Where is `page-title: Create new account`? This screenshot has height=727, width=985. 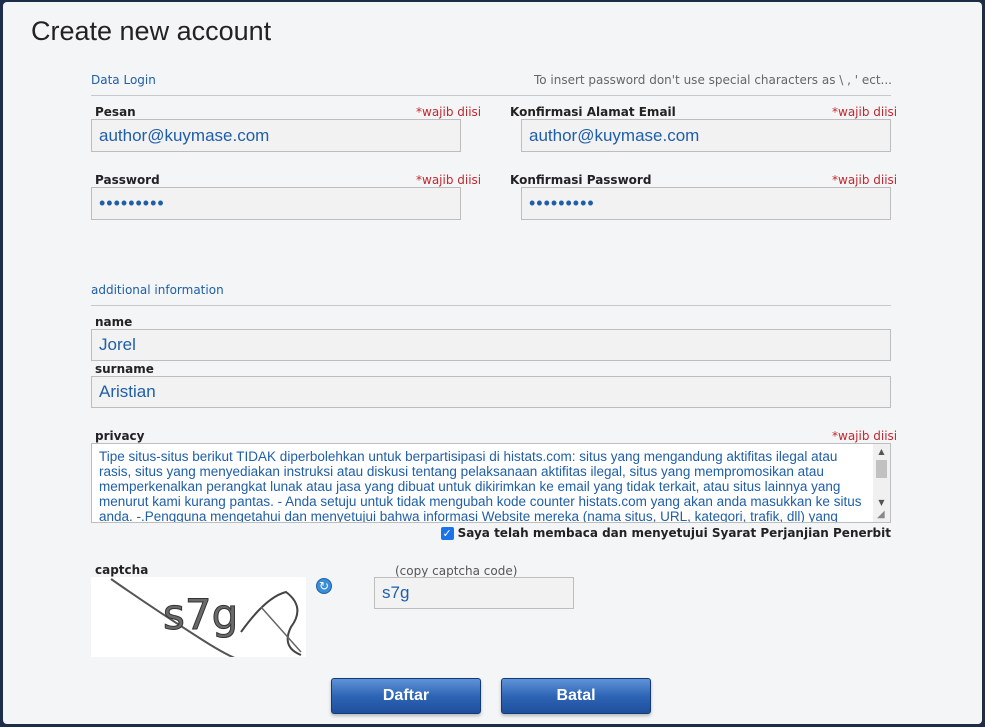 page-title: Create new account is located at coordinates (151, 31).